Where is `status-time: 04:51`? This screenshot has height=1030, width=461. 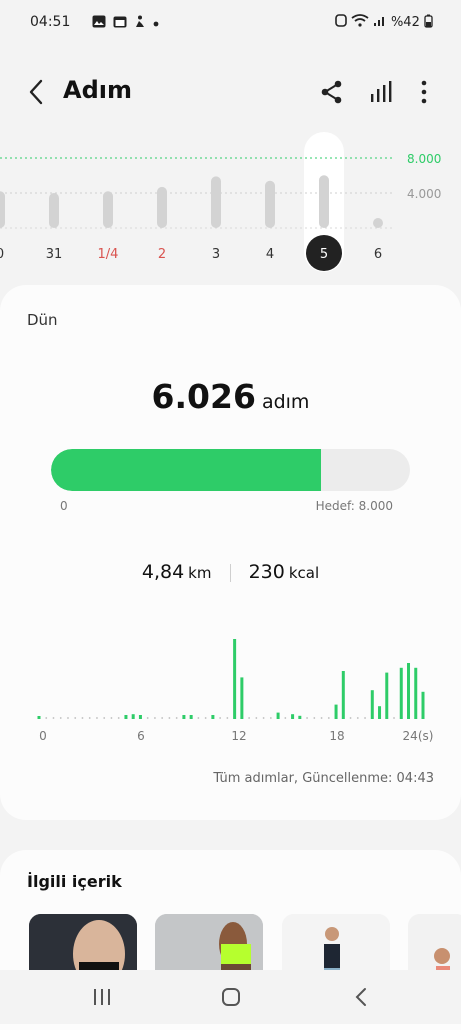
status-time: 04:51 is located at coordinates (50, 22).